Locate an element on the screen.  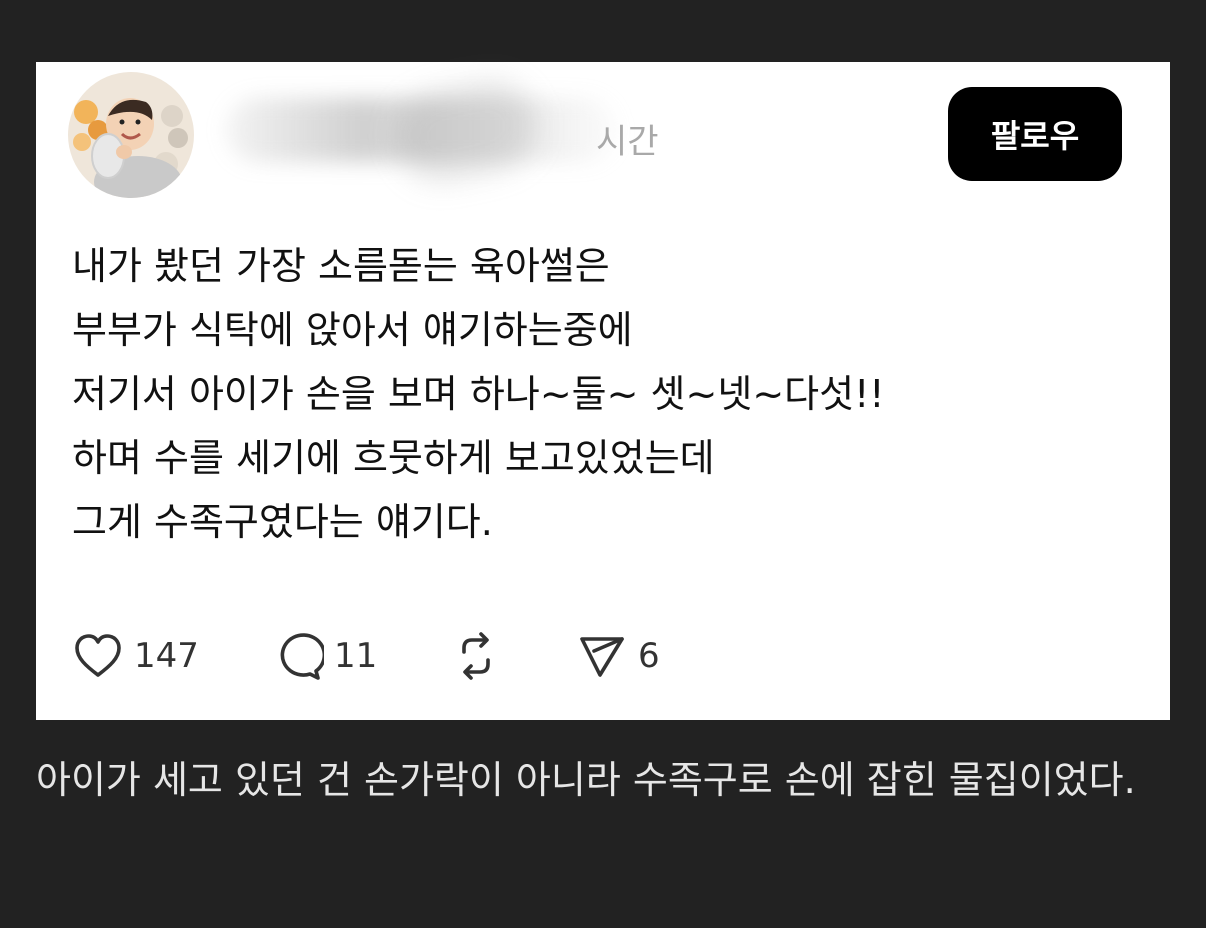
follow-button: 팔로우 is located at coordinates (1035, 134).